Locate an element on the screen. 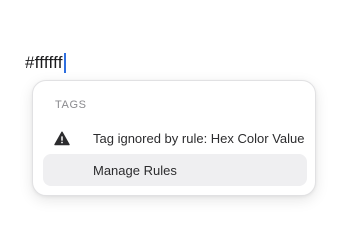  editor-line: #ffffff is located at coordinates (45, 63).